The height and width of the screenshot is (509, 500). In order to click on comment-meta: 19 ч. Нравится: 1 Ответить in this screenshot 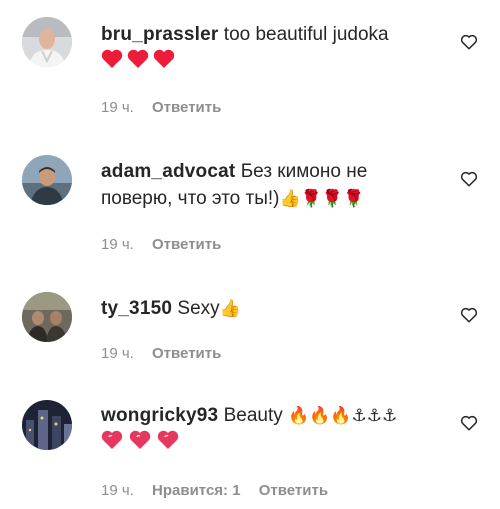, I will do `click(221, 491)`.